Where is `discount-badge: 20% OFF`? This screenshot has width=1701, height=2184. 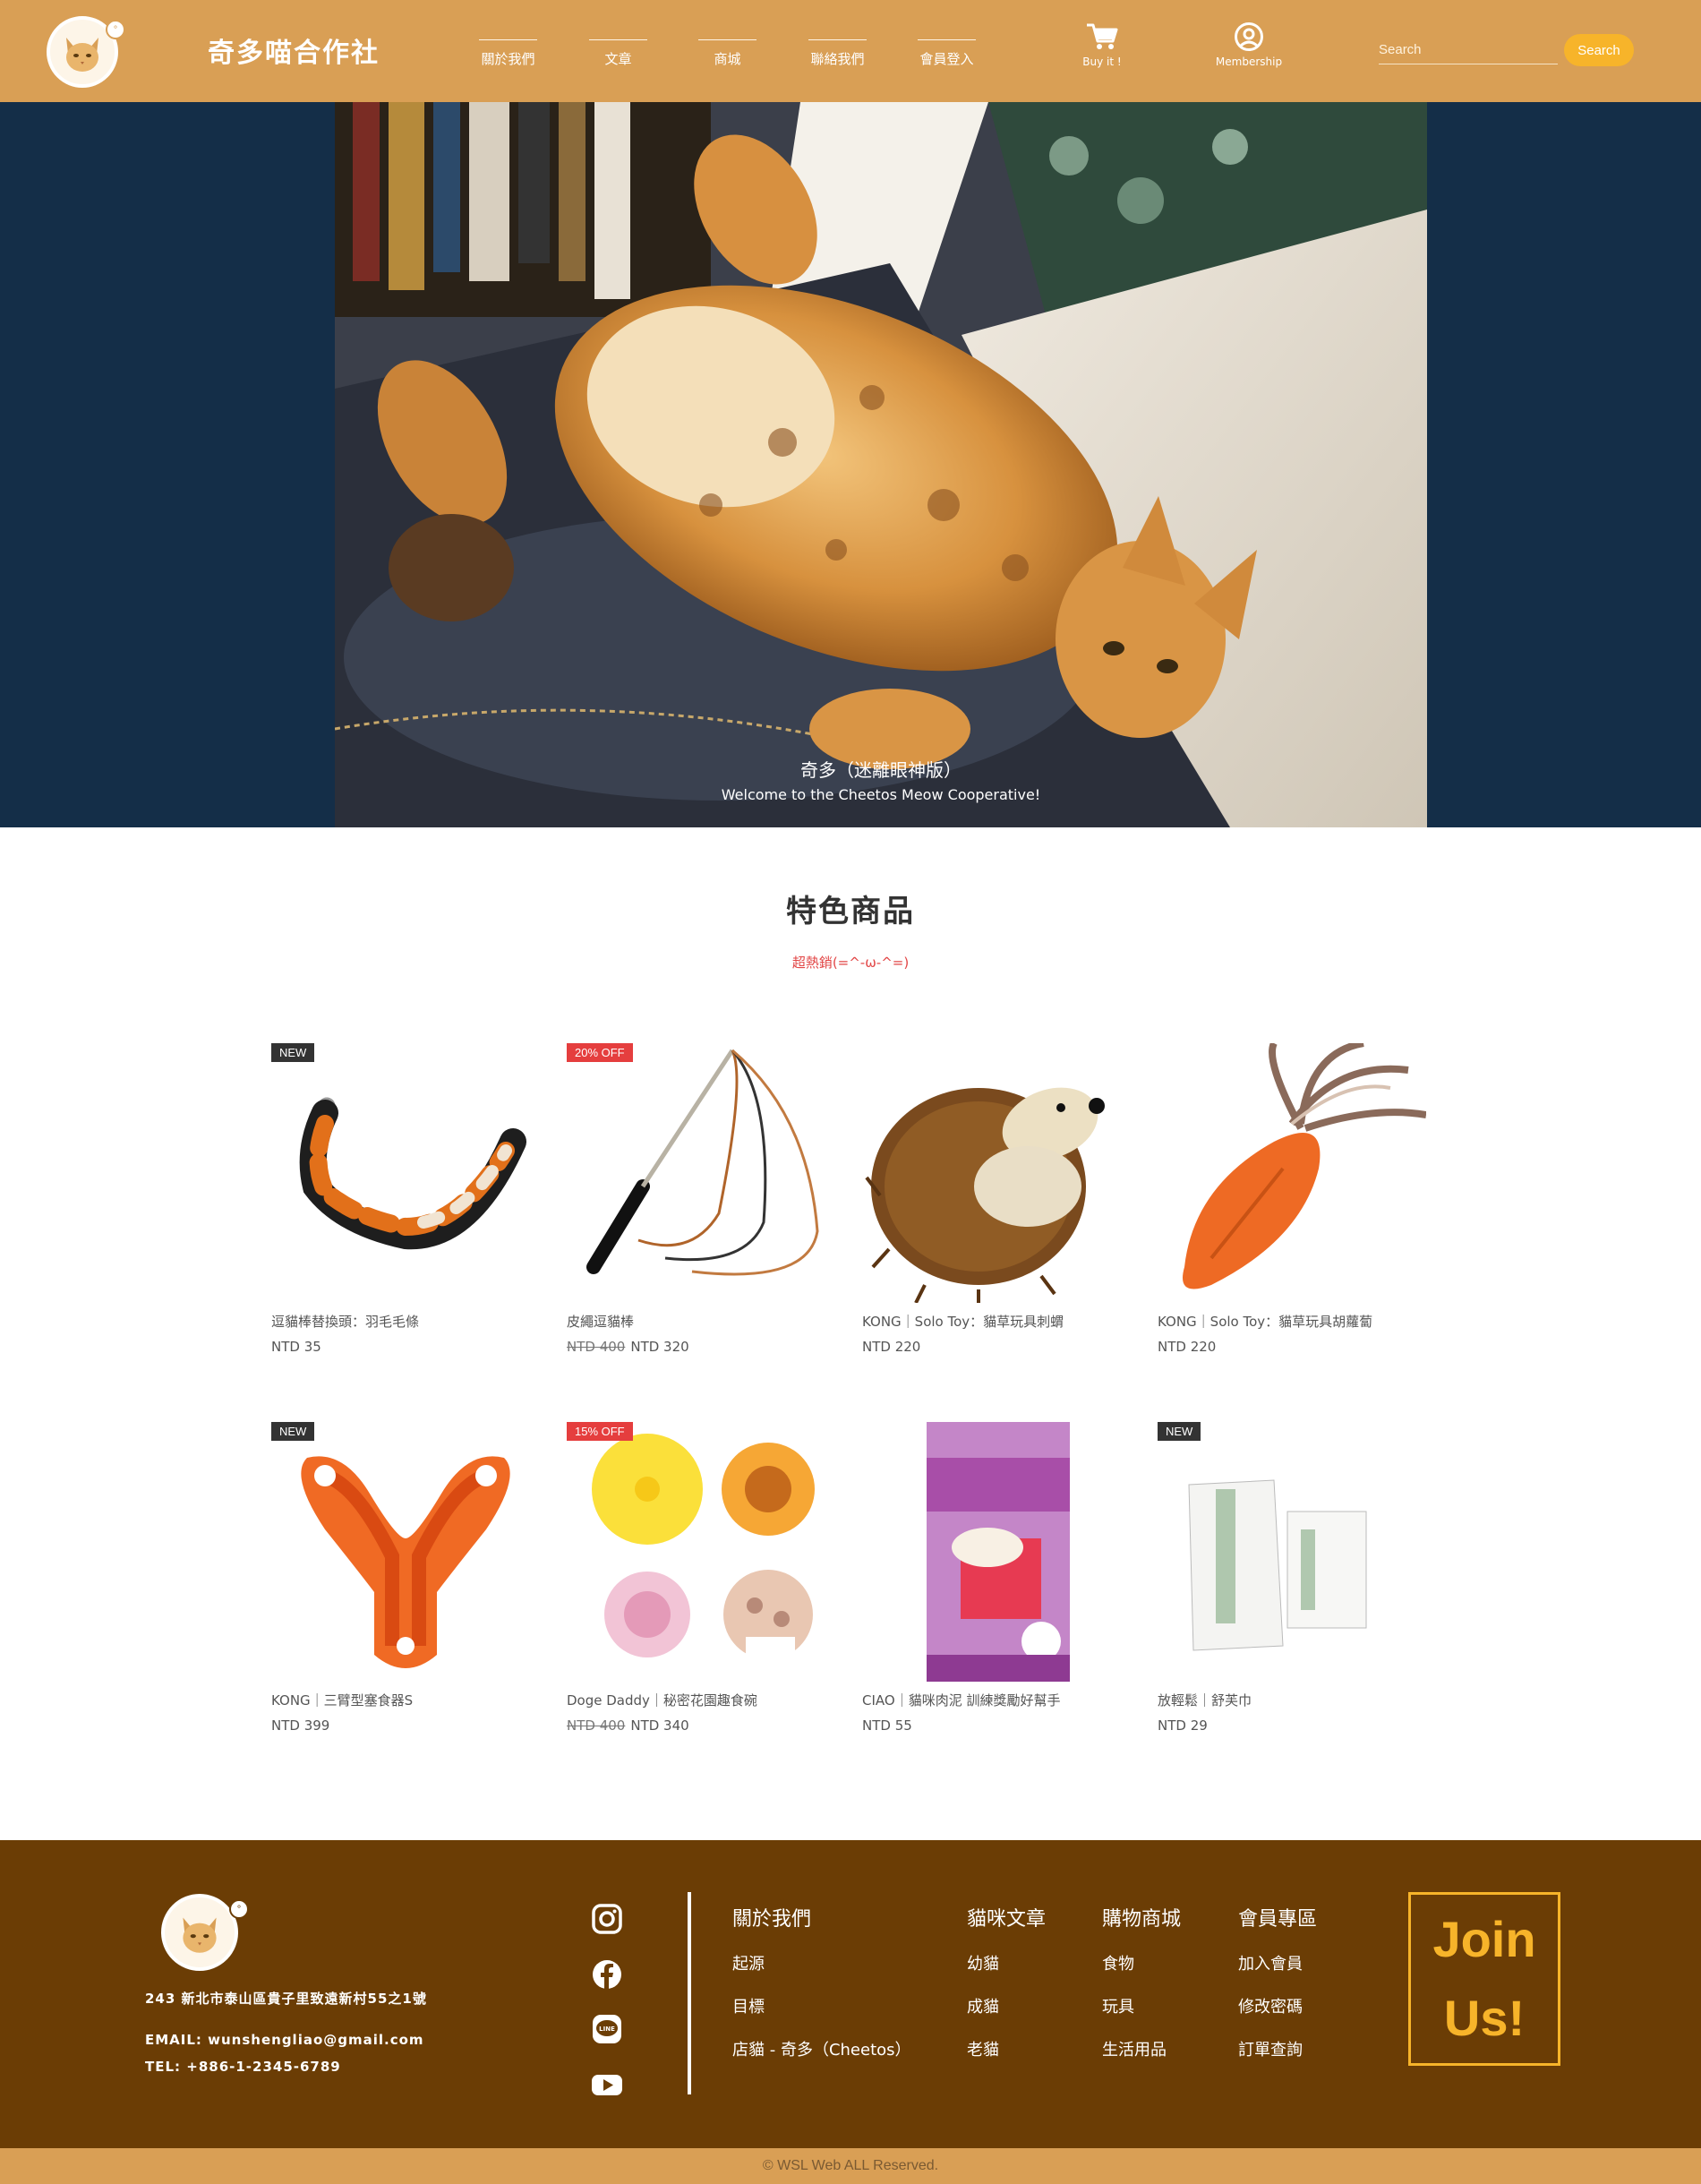 discount-badge: 20% OFF is located at coordinates (600, 1052).